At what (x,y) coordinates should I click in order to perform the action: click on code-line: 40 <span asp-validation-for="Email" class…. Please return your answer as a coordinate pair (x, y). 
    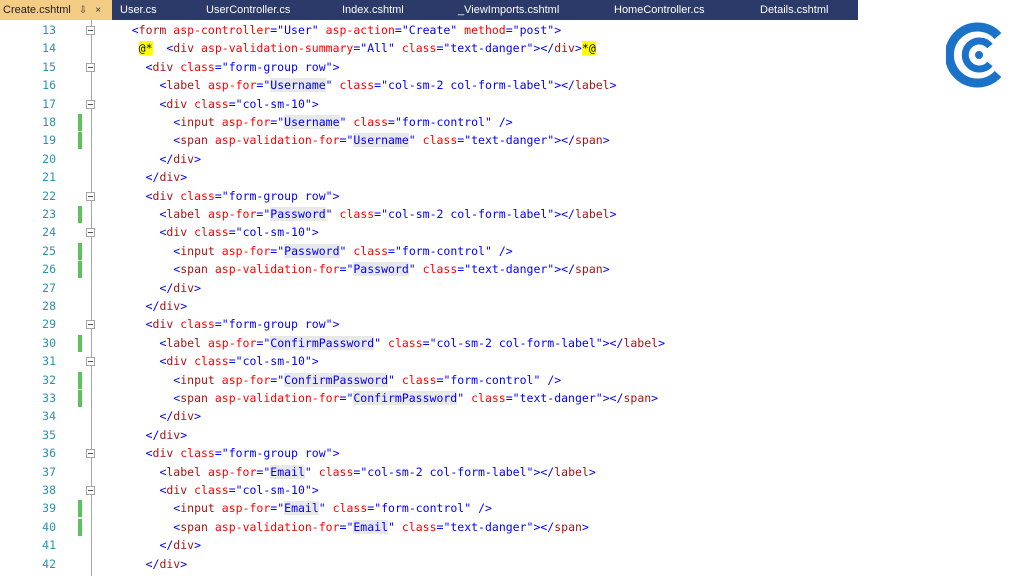
    Looking at the image, I should click on (429, 527).